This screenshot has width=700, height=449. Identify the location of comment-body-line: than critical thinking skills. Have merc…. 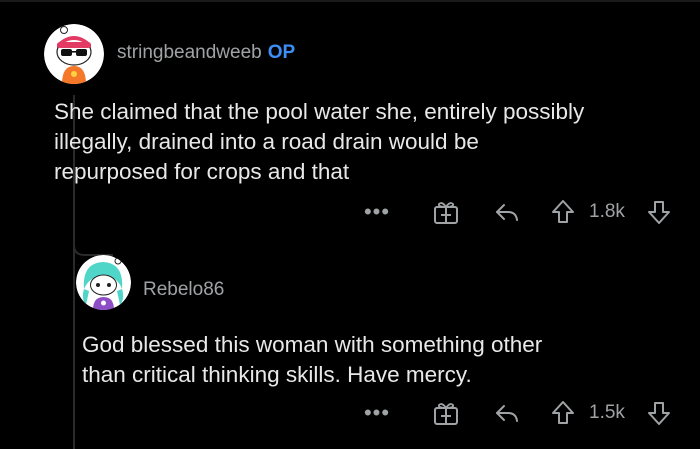
(277, 374).